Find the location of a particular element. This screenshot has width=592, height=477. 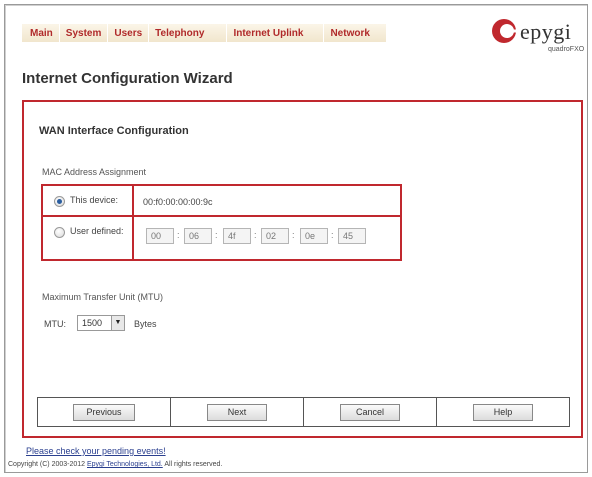

brand-logo: epygi quadroFXO is located at coordinates (537, 38).